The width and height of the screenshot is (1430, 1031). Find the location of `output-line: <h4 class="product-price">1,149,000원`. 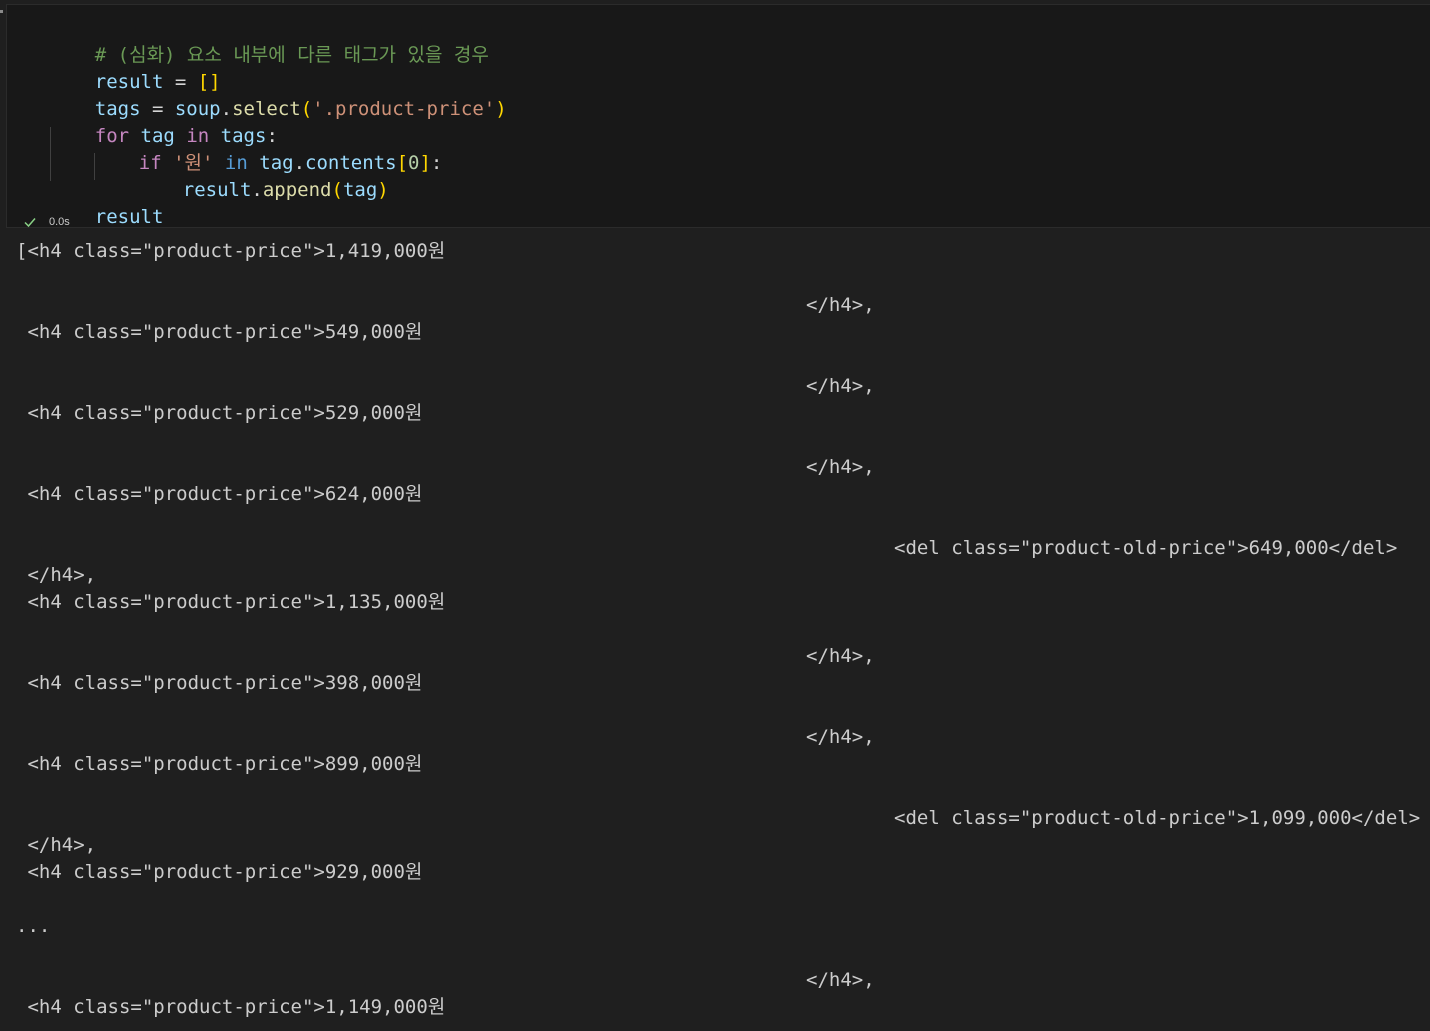

output-line: <h4 class="product-price">1,149,000원 is located at coordinates (231, 1007).